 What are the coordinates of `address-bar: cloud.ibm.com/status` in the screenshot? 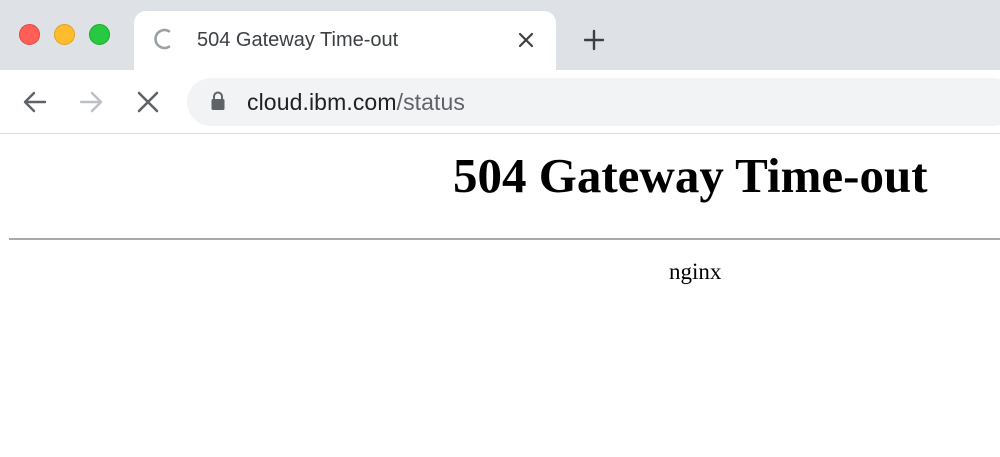 It's located at (593, 102).